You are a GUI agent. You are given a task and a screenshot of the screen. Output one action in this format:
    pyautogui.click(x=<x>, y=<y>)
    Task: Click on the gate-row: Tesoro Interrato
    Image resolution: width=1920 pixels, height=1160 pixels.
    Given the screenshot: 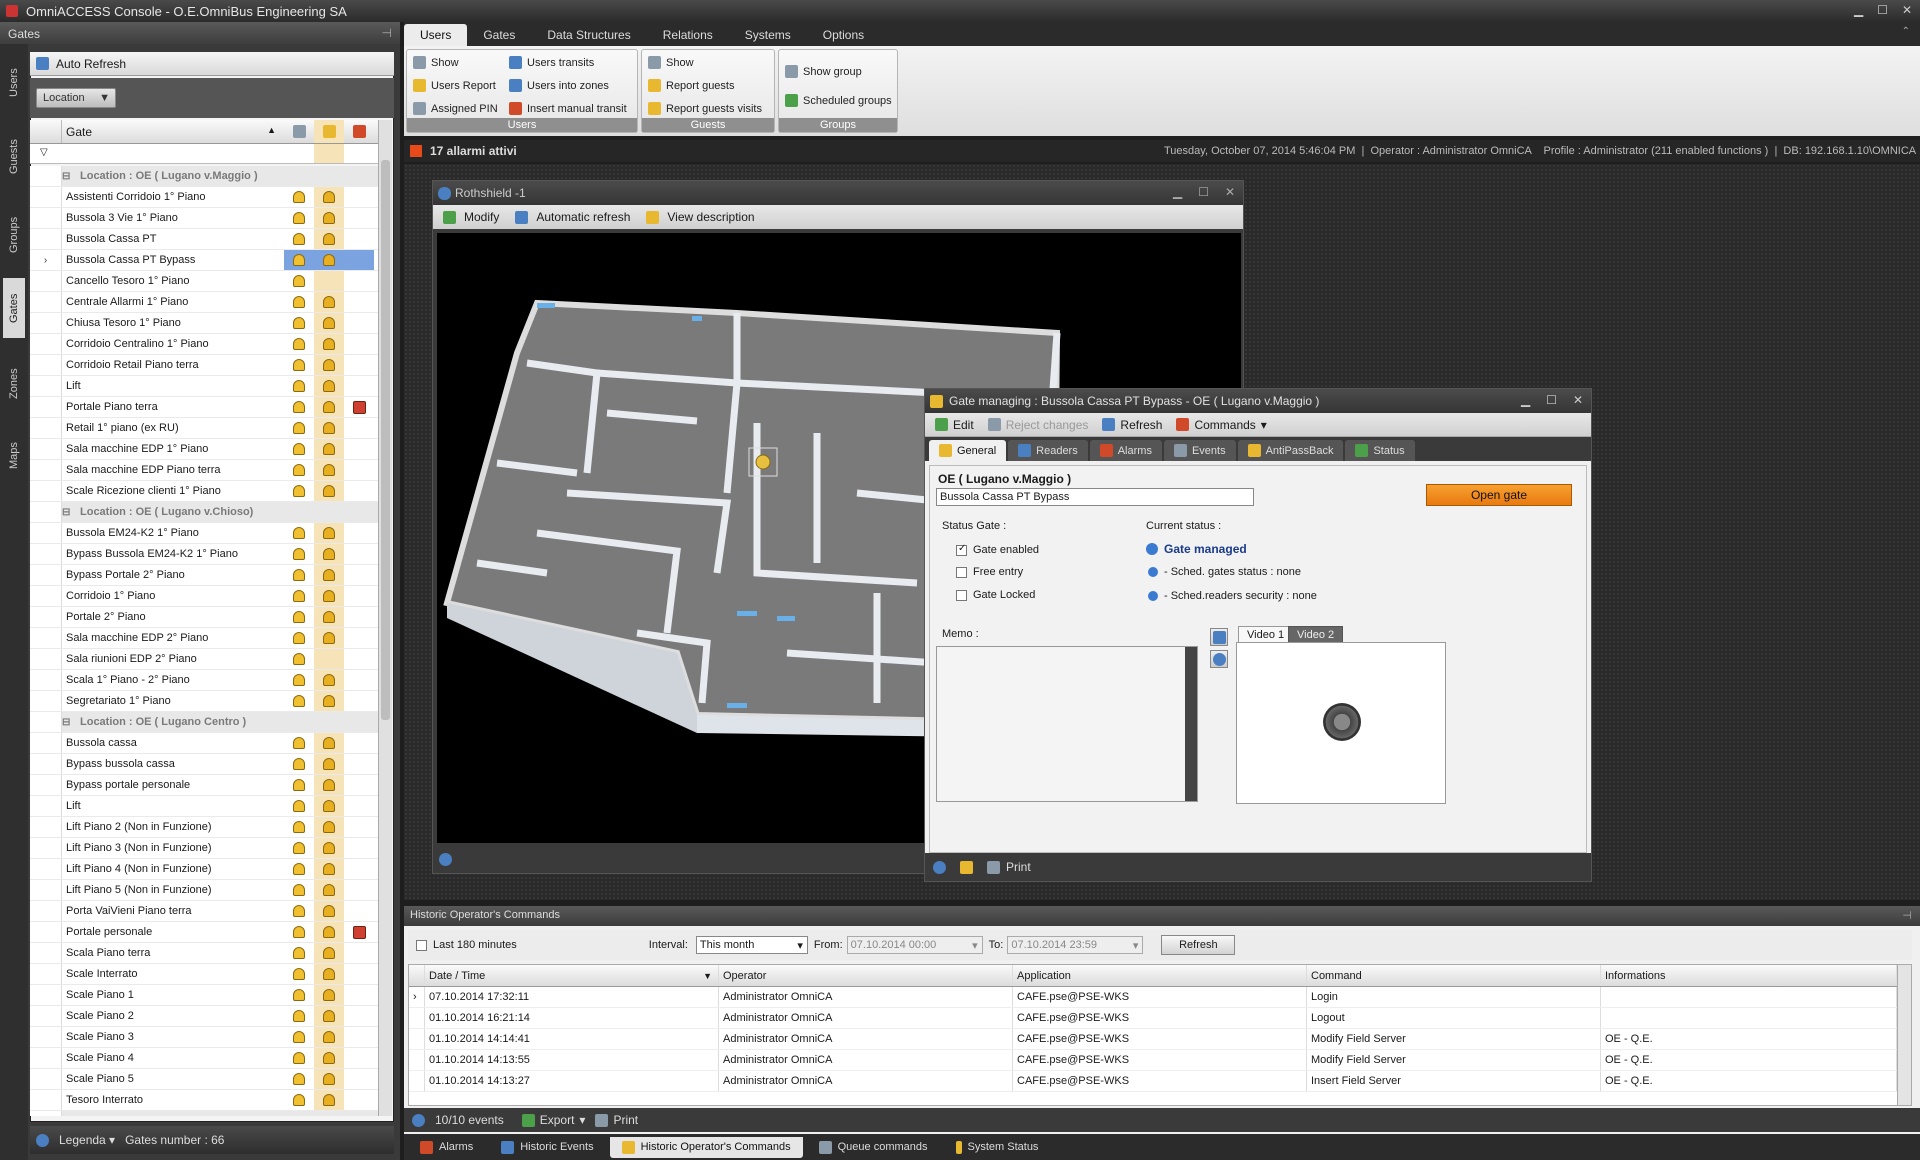 What is the action you would take?
    pyautogui.click(x=210, y=1100)
    